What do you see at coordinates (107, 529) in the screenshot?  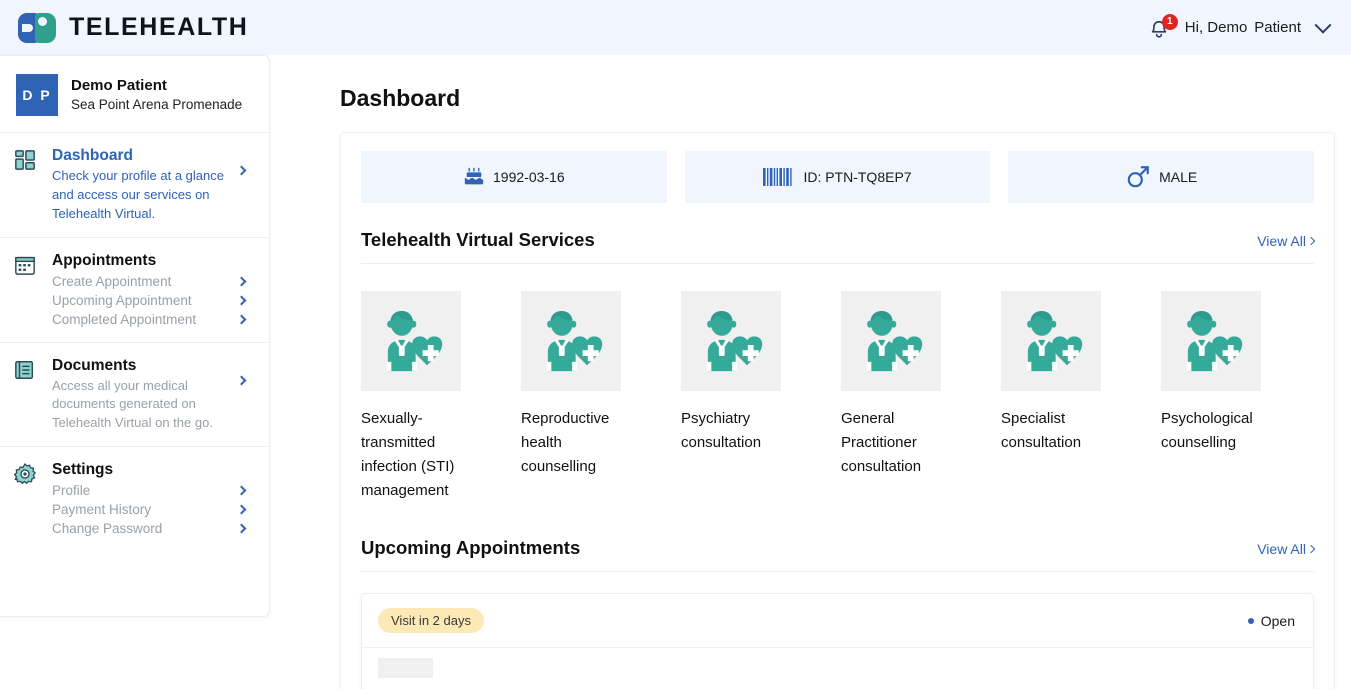 I see `sidebar-sublabel: Change Password` at bounding box center [107, 529].